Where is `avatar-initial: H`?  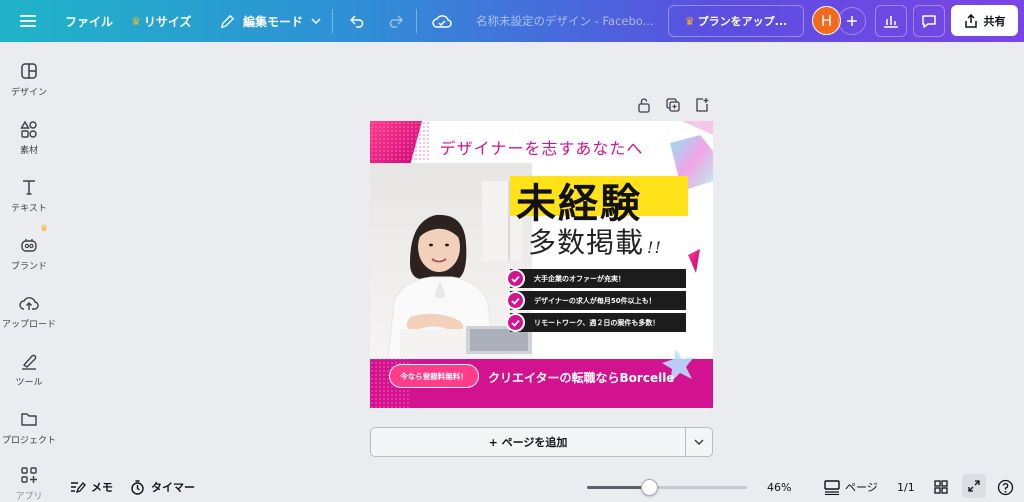
avatar-initial: H is located at coordinates (826, 20).